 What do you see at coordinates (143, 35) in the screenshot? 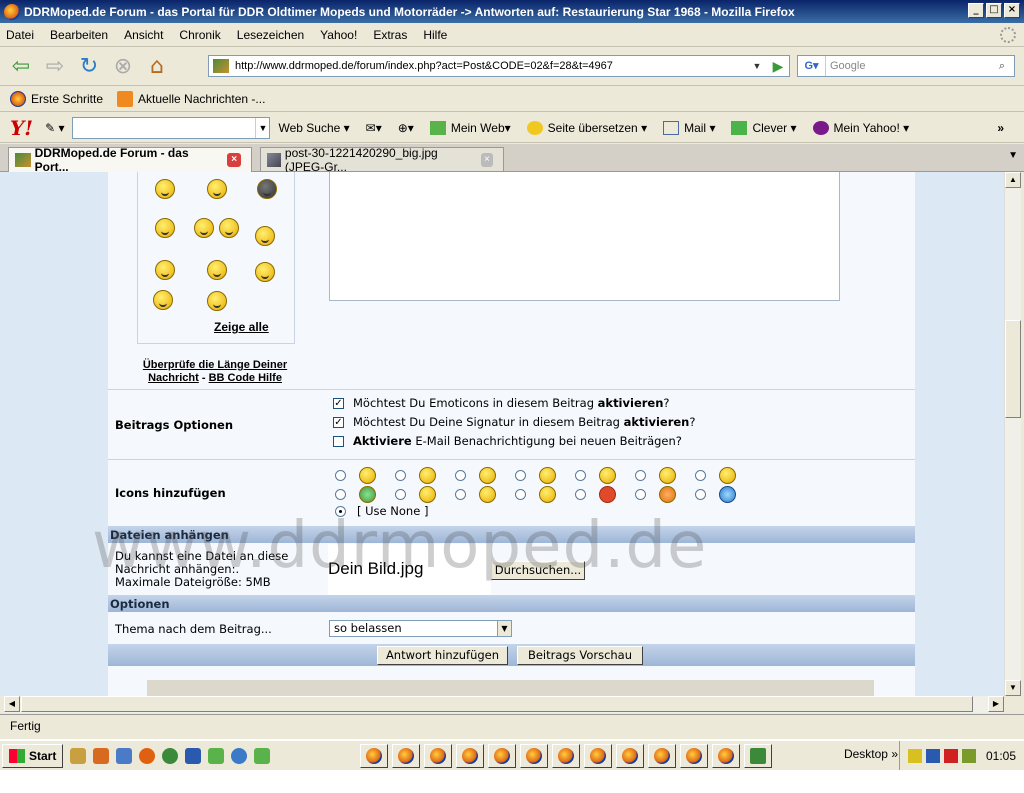
I see `menu-ansicht: Ansicht` at bounding box center [143, 35].